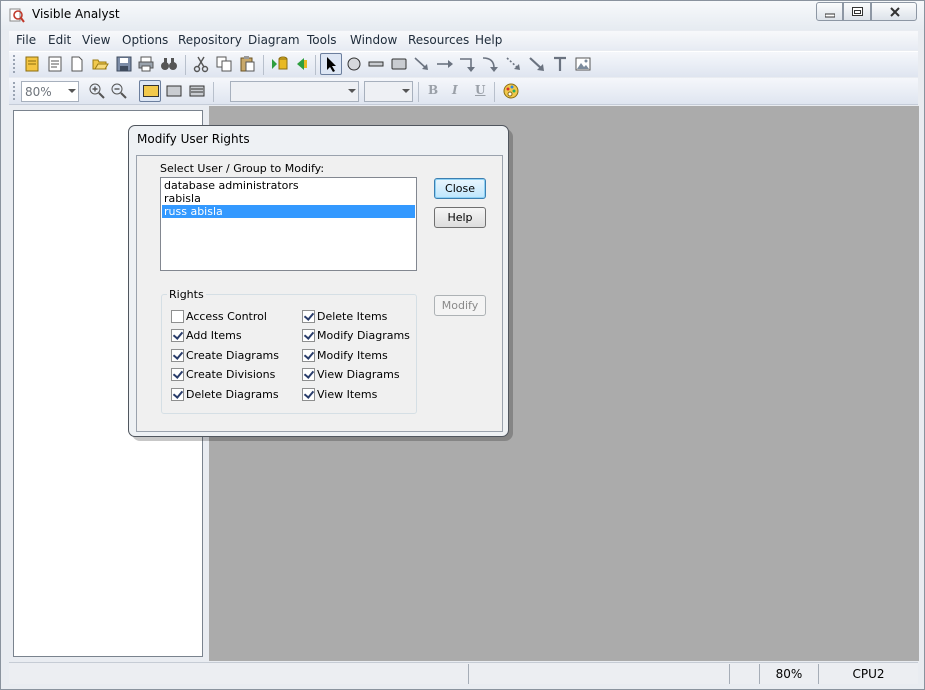 The image size is (925, 690). I want to click on modify-items-checkbox, so click(308, 355).